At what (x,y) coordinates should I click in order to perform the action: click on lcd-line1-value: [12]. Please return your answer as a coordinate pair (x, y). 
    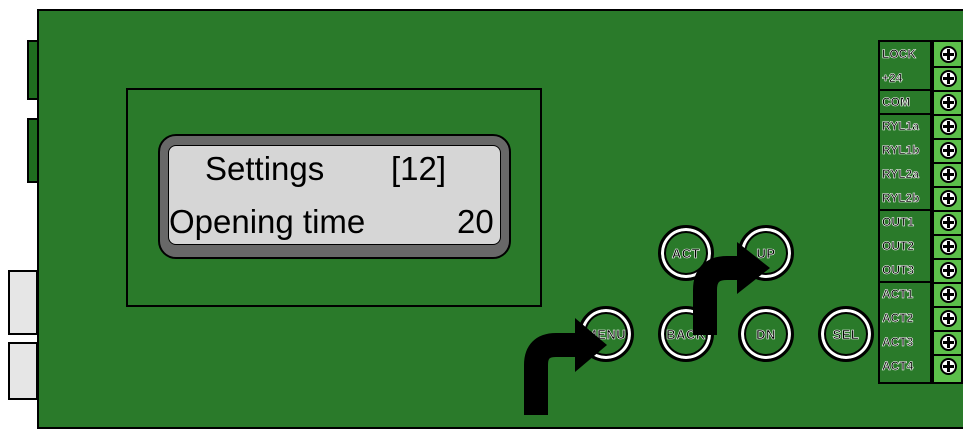
    Looking at the image, I should click on (419, 168).